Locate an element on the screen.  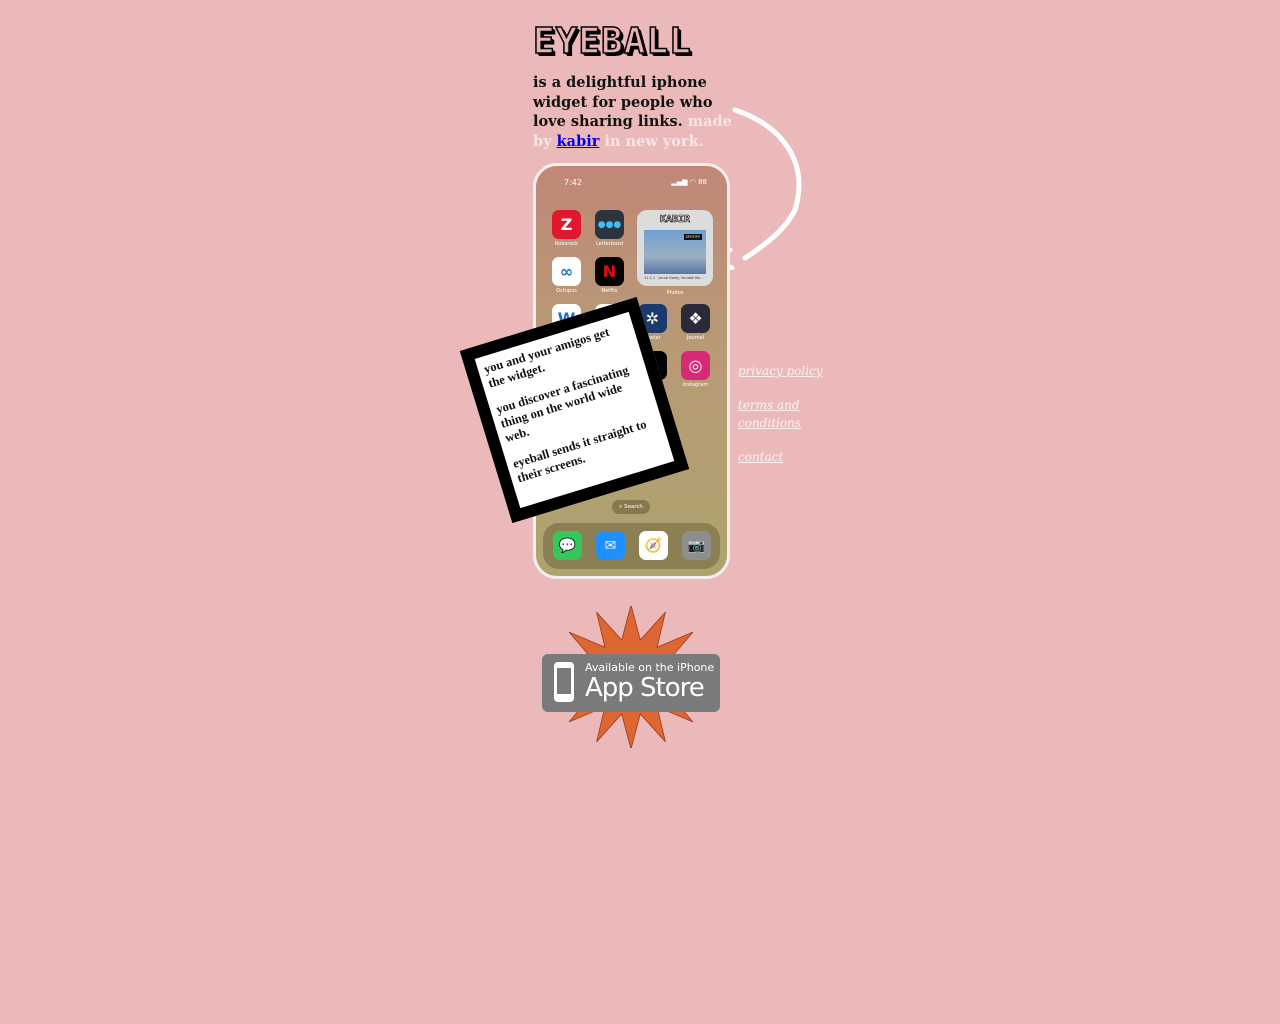
terms-link: terms and conditions is located at coordinates (783, 414).